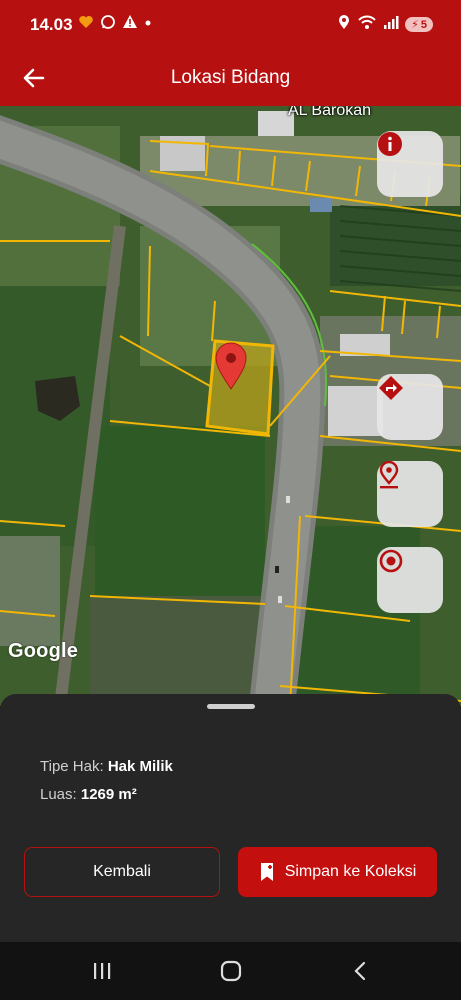  What do you see at coordinates (106, 766) in the screenshot?
I see `tipe-hak-row: Tipe Hak: Hak Milik` at bounding box center [106, 766].